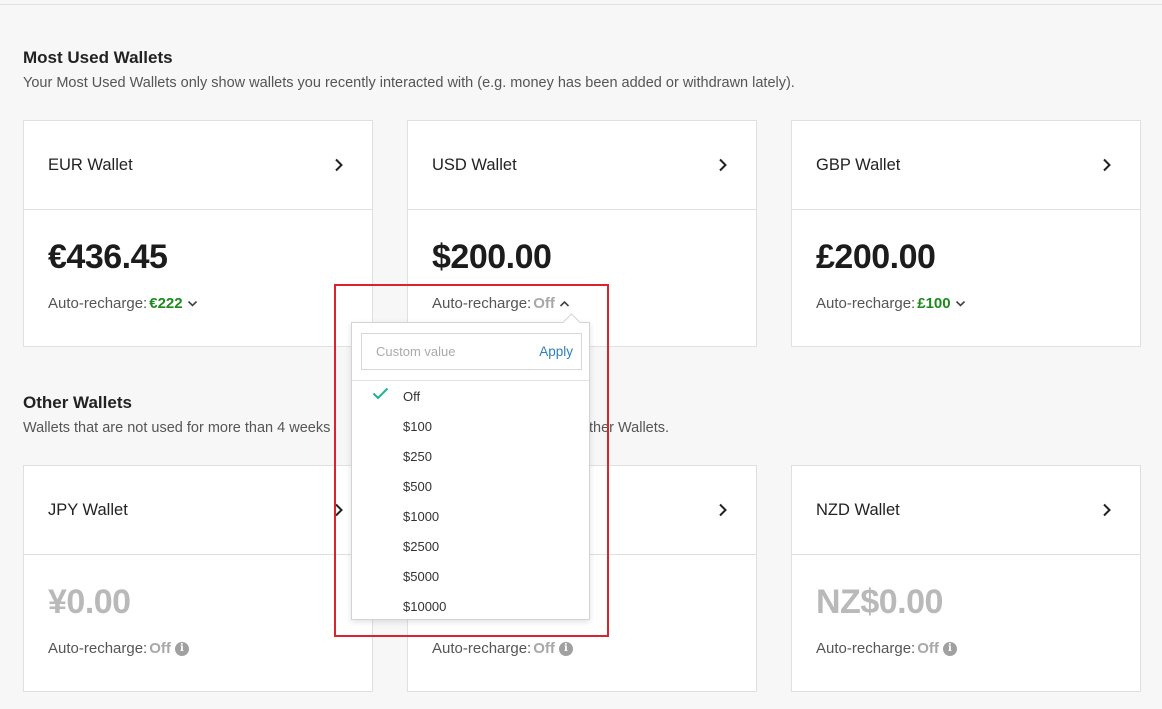 Image resolution: width=1162 pixels, height=709 pixels. Describe the element at coordinates (629, 428) in the screenshot. I see `other-wallets-subtitle-tail: ther Wallets.` at that location.